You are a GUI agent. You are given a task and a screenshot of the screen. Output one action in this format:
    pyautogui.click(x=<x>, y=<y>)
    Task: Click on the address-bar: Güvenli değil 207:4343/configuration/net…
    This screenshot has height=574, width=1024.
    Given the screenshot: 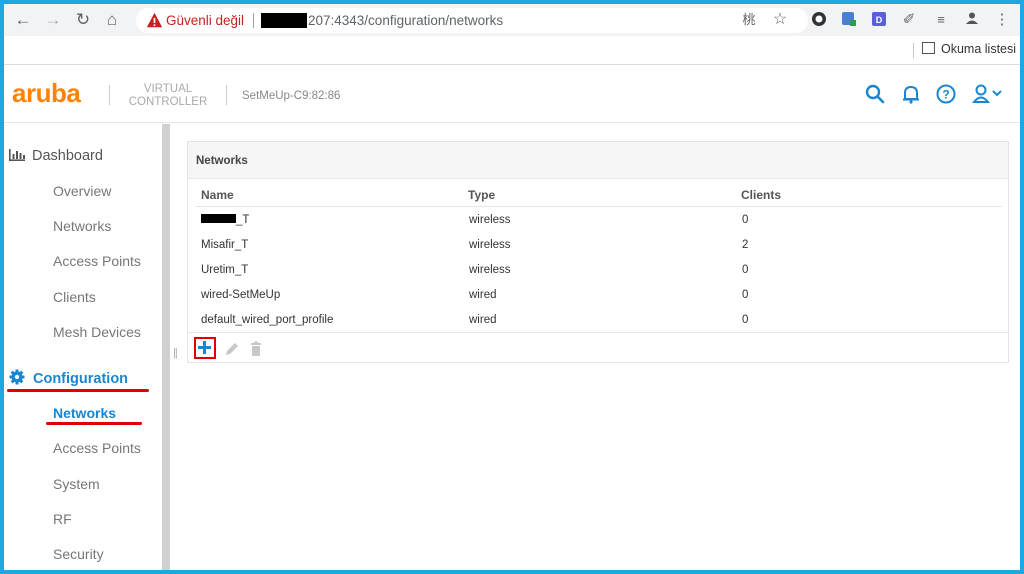 What is the action you would take?
    pyautogui.click(x=472, y=20)
    